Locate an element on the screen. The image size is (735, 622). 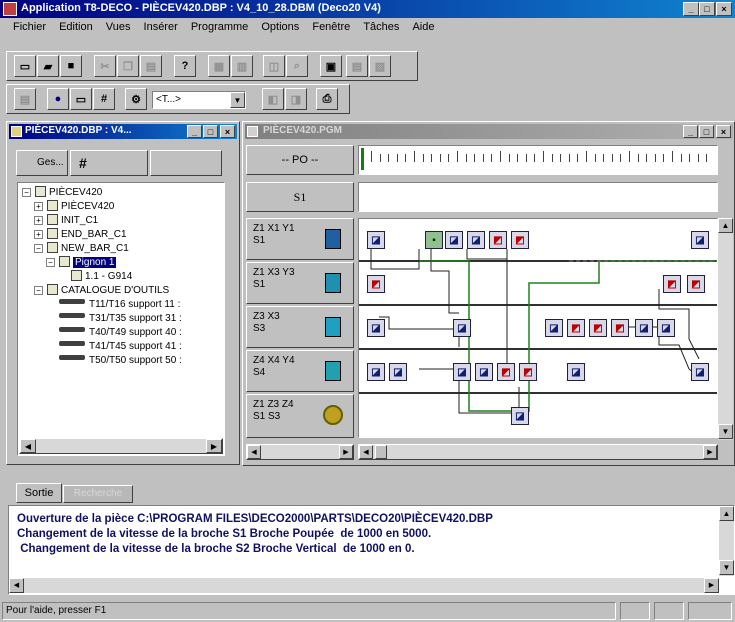
tree-item: END_BAR_C1 is located at coordinates (87, 234).